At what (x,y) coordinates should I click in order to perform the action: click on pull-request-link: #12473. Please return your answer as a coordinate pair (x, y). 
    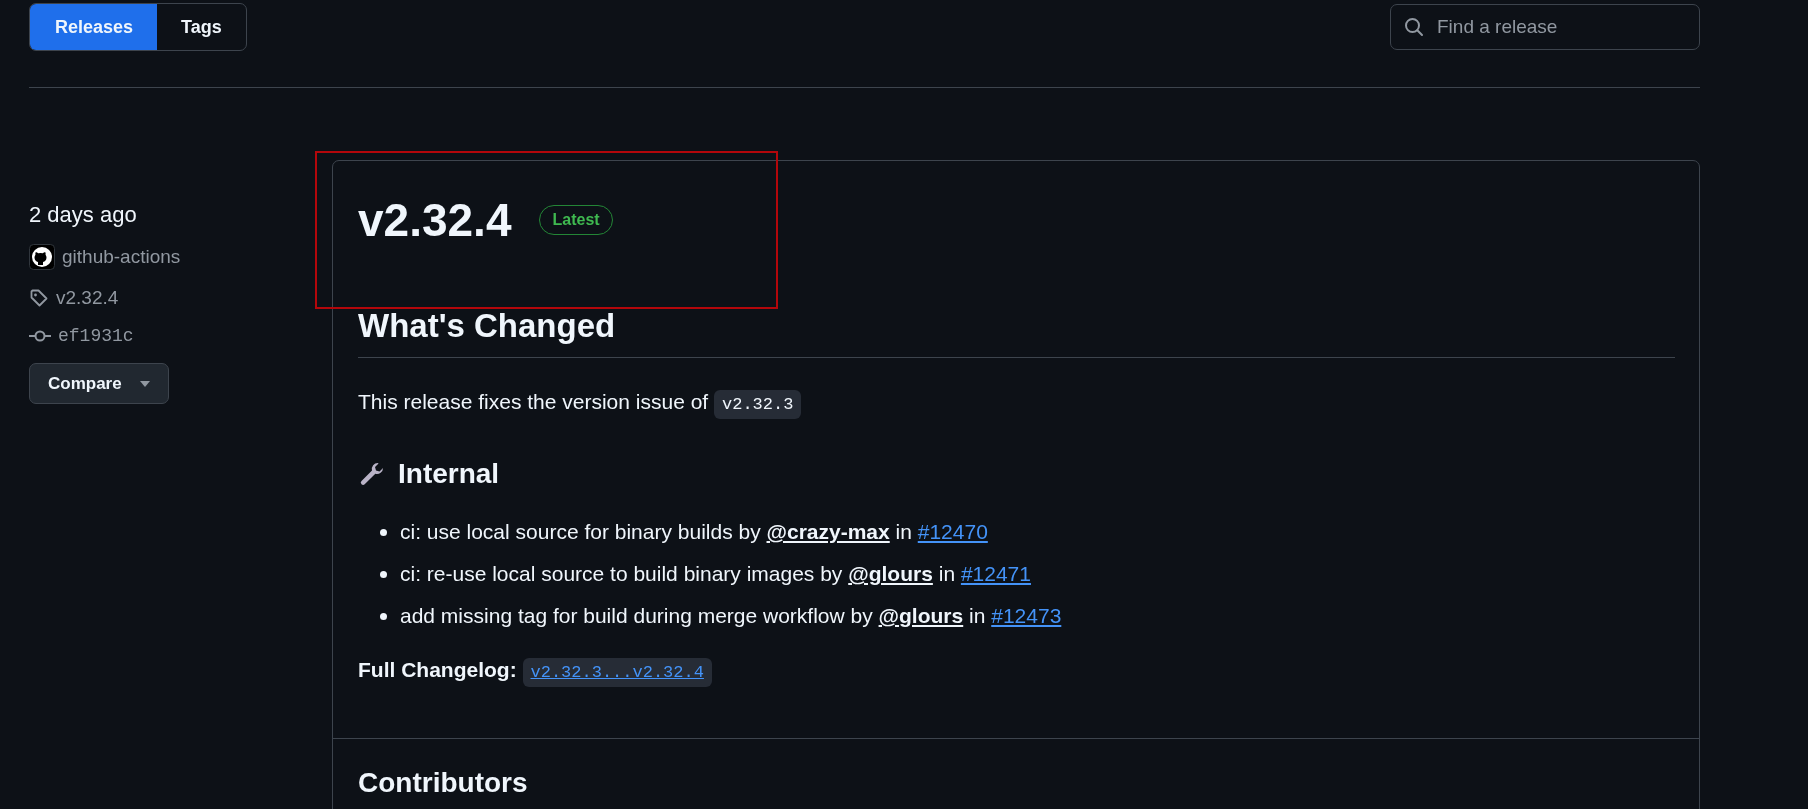
    Looking at the image, I should click on (1026, 615).